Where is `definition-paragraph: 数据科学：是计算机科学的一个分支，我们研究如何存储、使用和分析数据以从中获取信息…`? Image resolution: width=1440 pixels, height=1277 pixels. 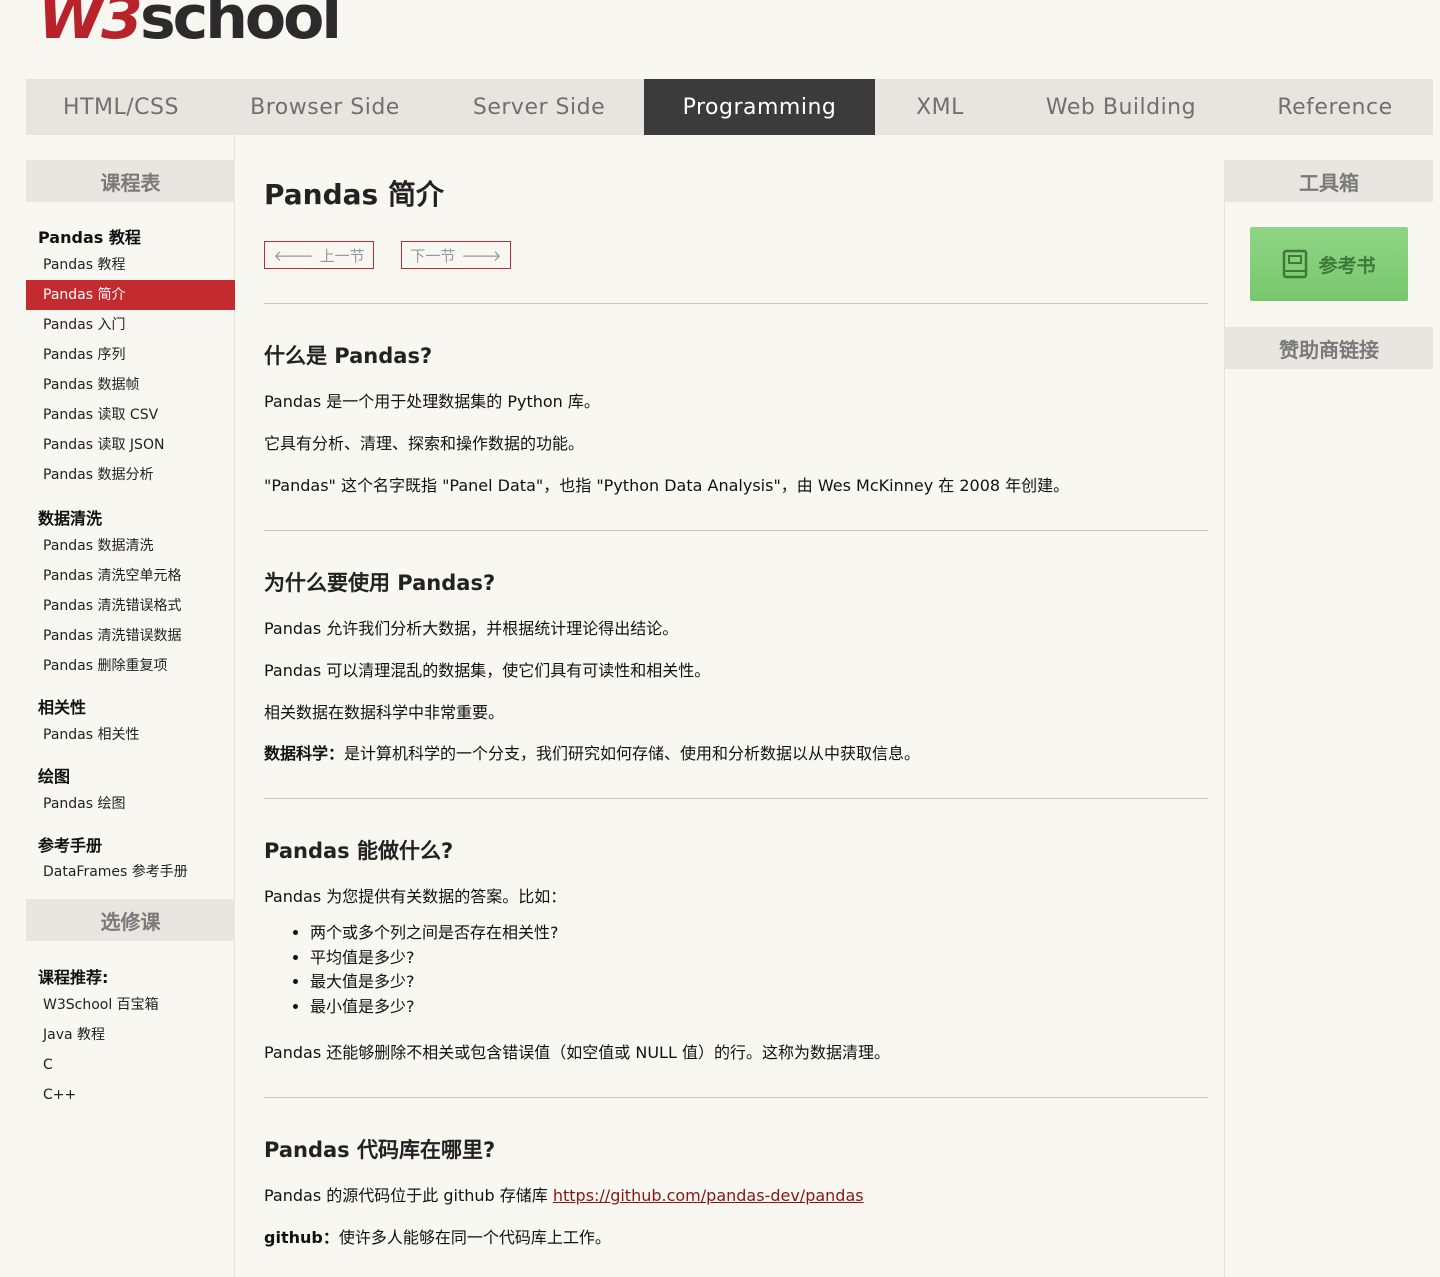
definition-paragraph: 数据科学：是计算机科学的一个分支，我们研究如何存储、使用和分析数据以从中获取信息… is located at coordinates (592, 752).